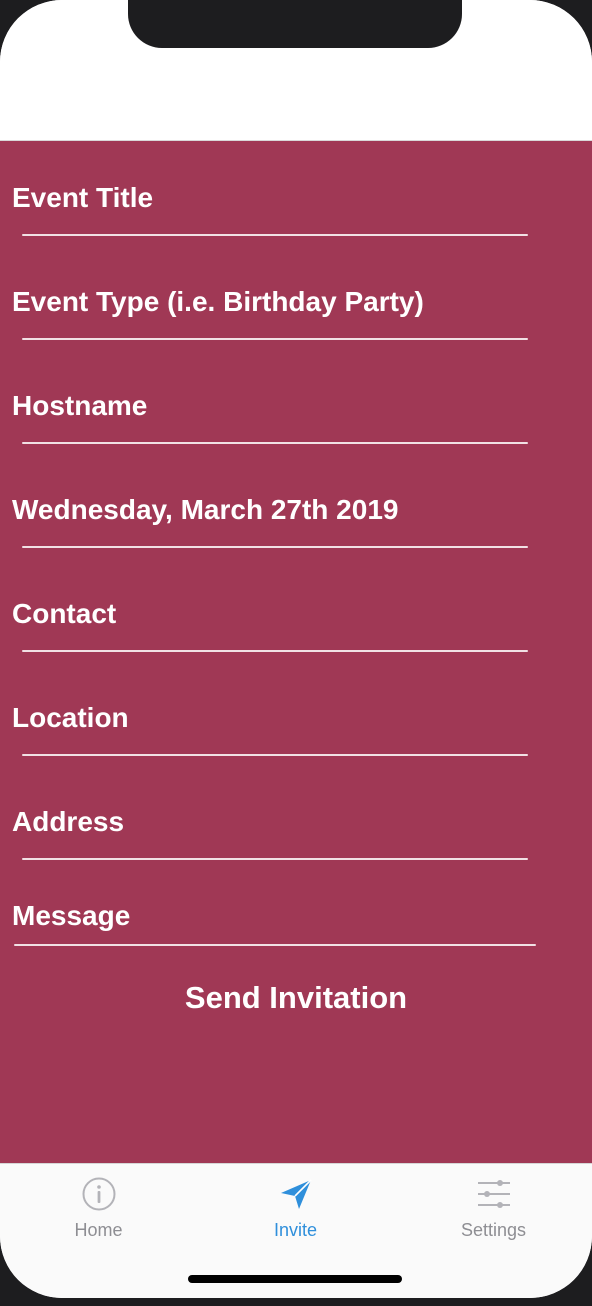 The image size is (592, 1306). I want to click on tab-home: Home, so click(98, 1214).